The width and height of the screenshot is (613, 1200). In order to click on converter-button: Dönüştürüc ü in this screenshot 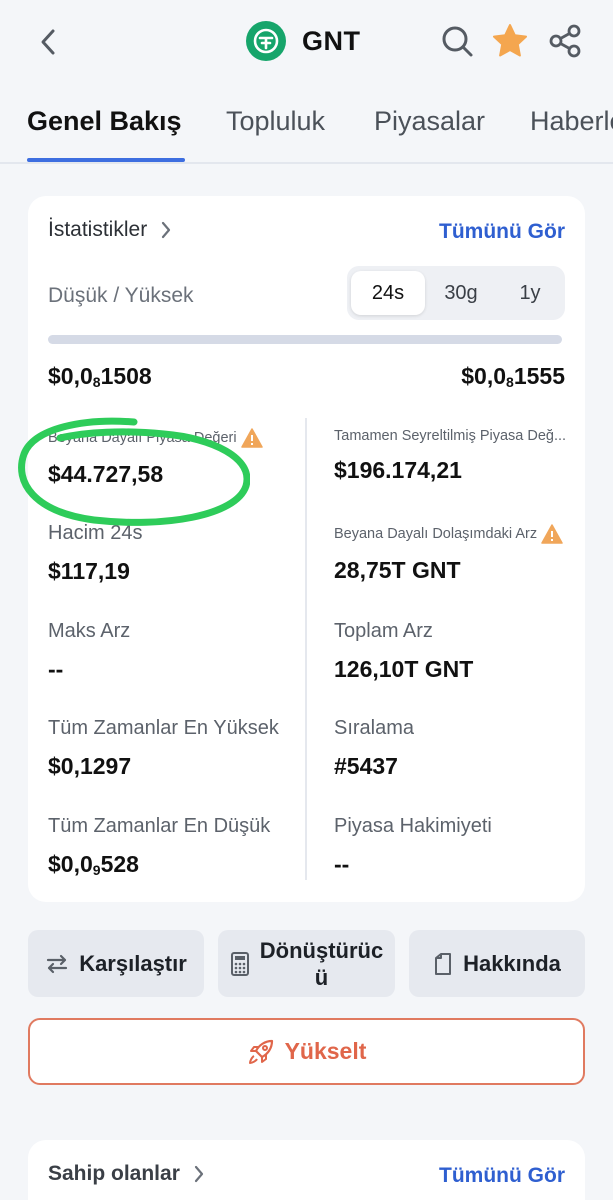, I will do `click(306, 963)`.